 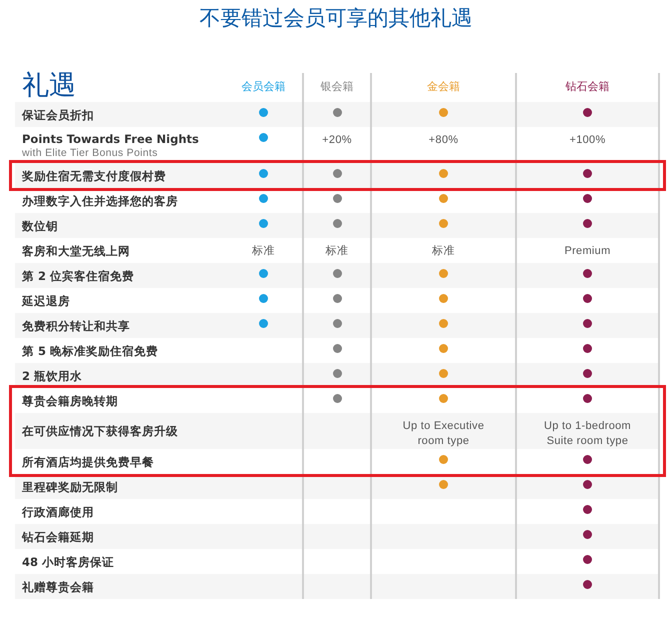 What do you see at coordinates (587, 140) in the screenshot?
I see `table-cell: +100%` at bounding box center [587, 140].